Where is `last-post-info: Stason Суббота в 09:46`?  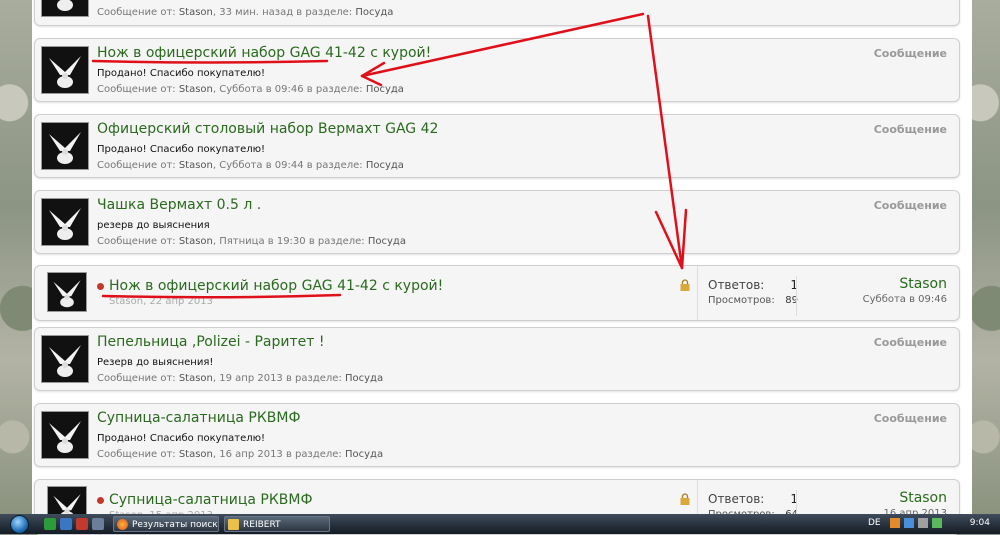
last-post-info: Stason Суббота в 09:46 is located at coordinates (871, 296).